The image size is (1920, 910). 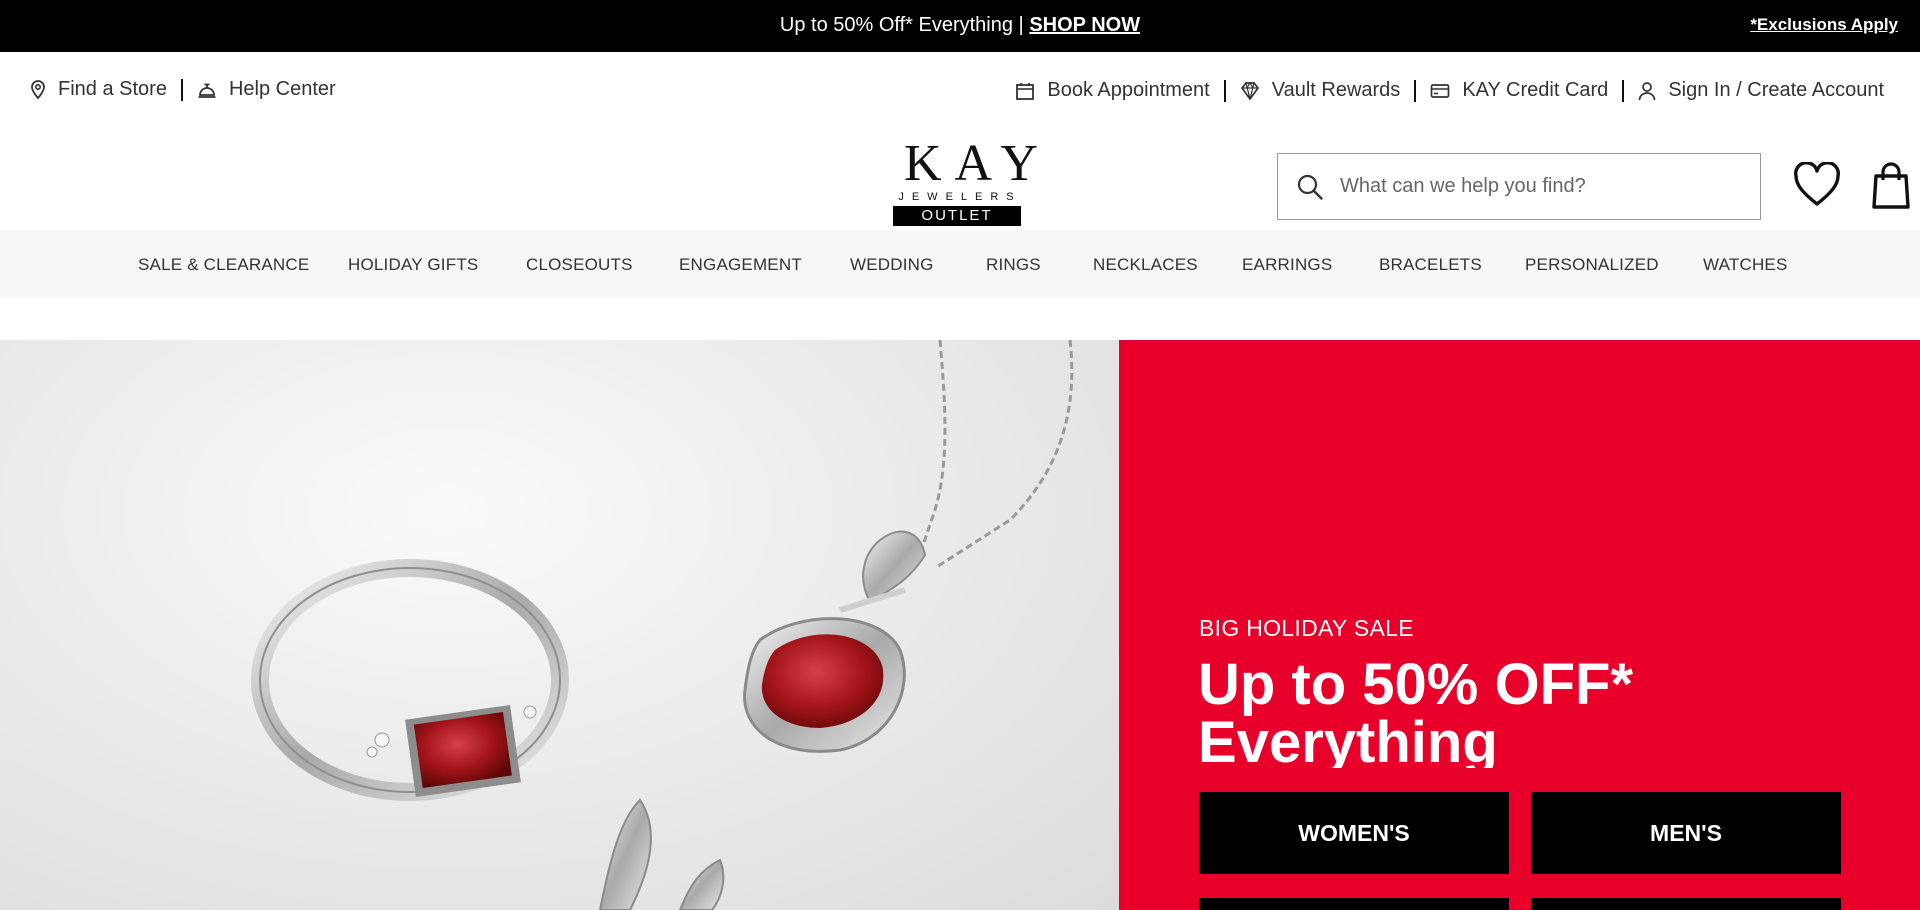 I want to click on help-center-link: Help Center, so click(x=266, y=89).